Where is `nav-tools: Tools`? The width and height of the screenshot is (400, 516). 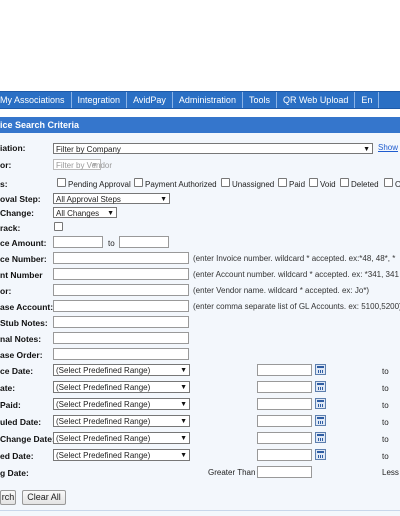 nav-tools: Tools is located at coordinates (260, 100).